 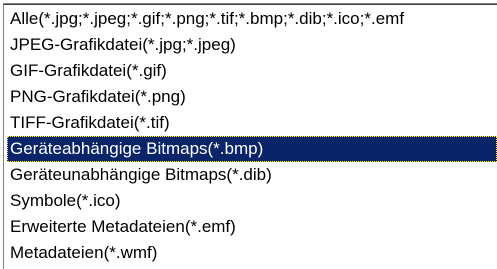 What do you see at coordinates (252, 227) in the screenshot?
I see `list-item-emf: Erweiterte Metadateien(*.emf)` at bounding box center [252, 227].